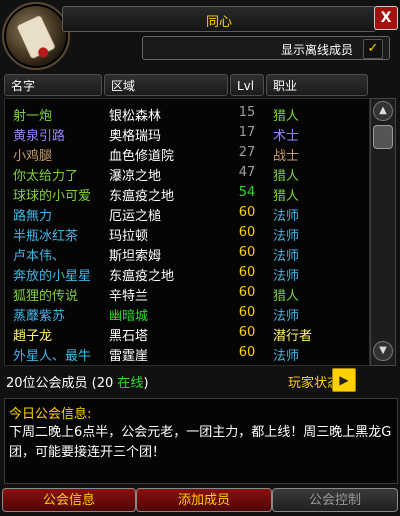 The height and width of the screenshot is (516, 400). I want to click on member-name: 射一炮, so click(33, 116).